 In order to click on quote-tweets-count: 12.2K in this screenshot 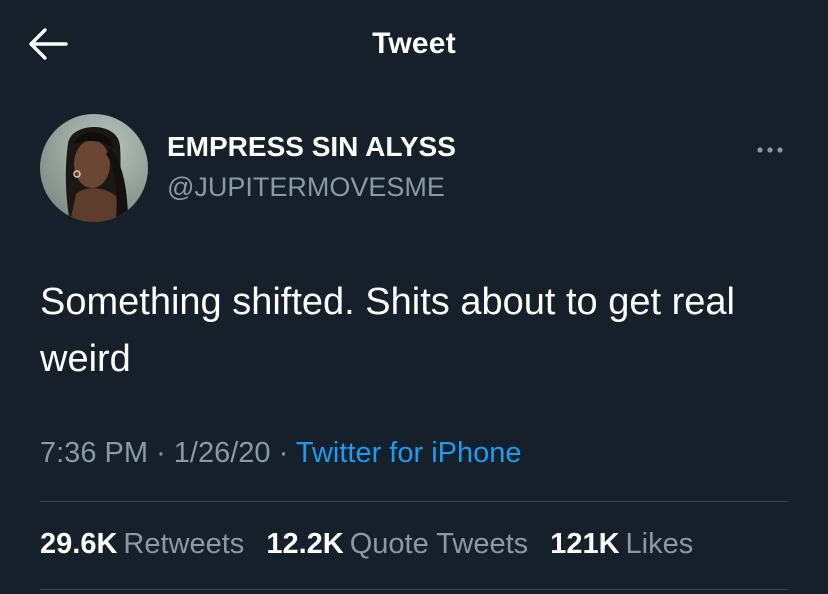, I will do `click(305, 544)`.